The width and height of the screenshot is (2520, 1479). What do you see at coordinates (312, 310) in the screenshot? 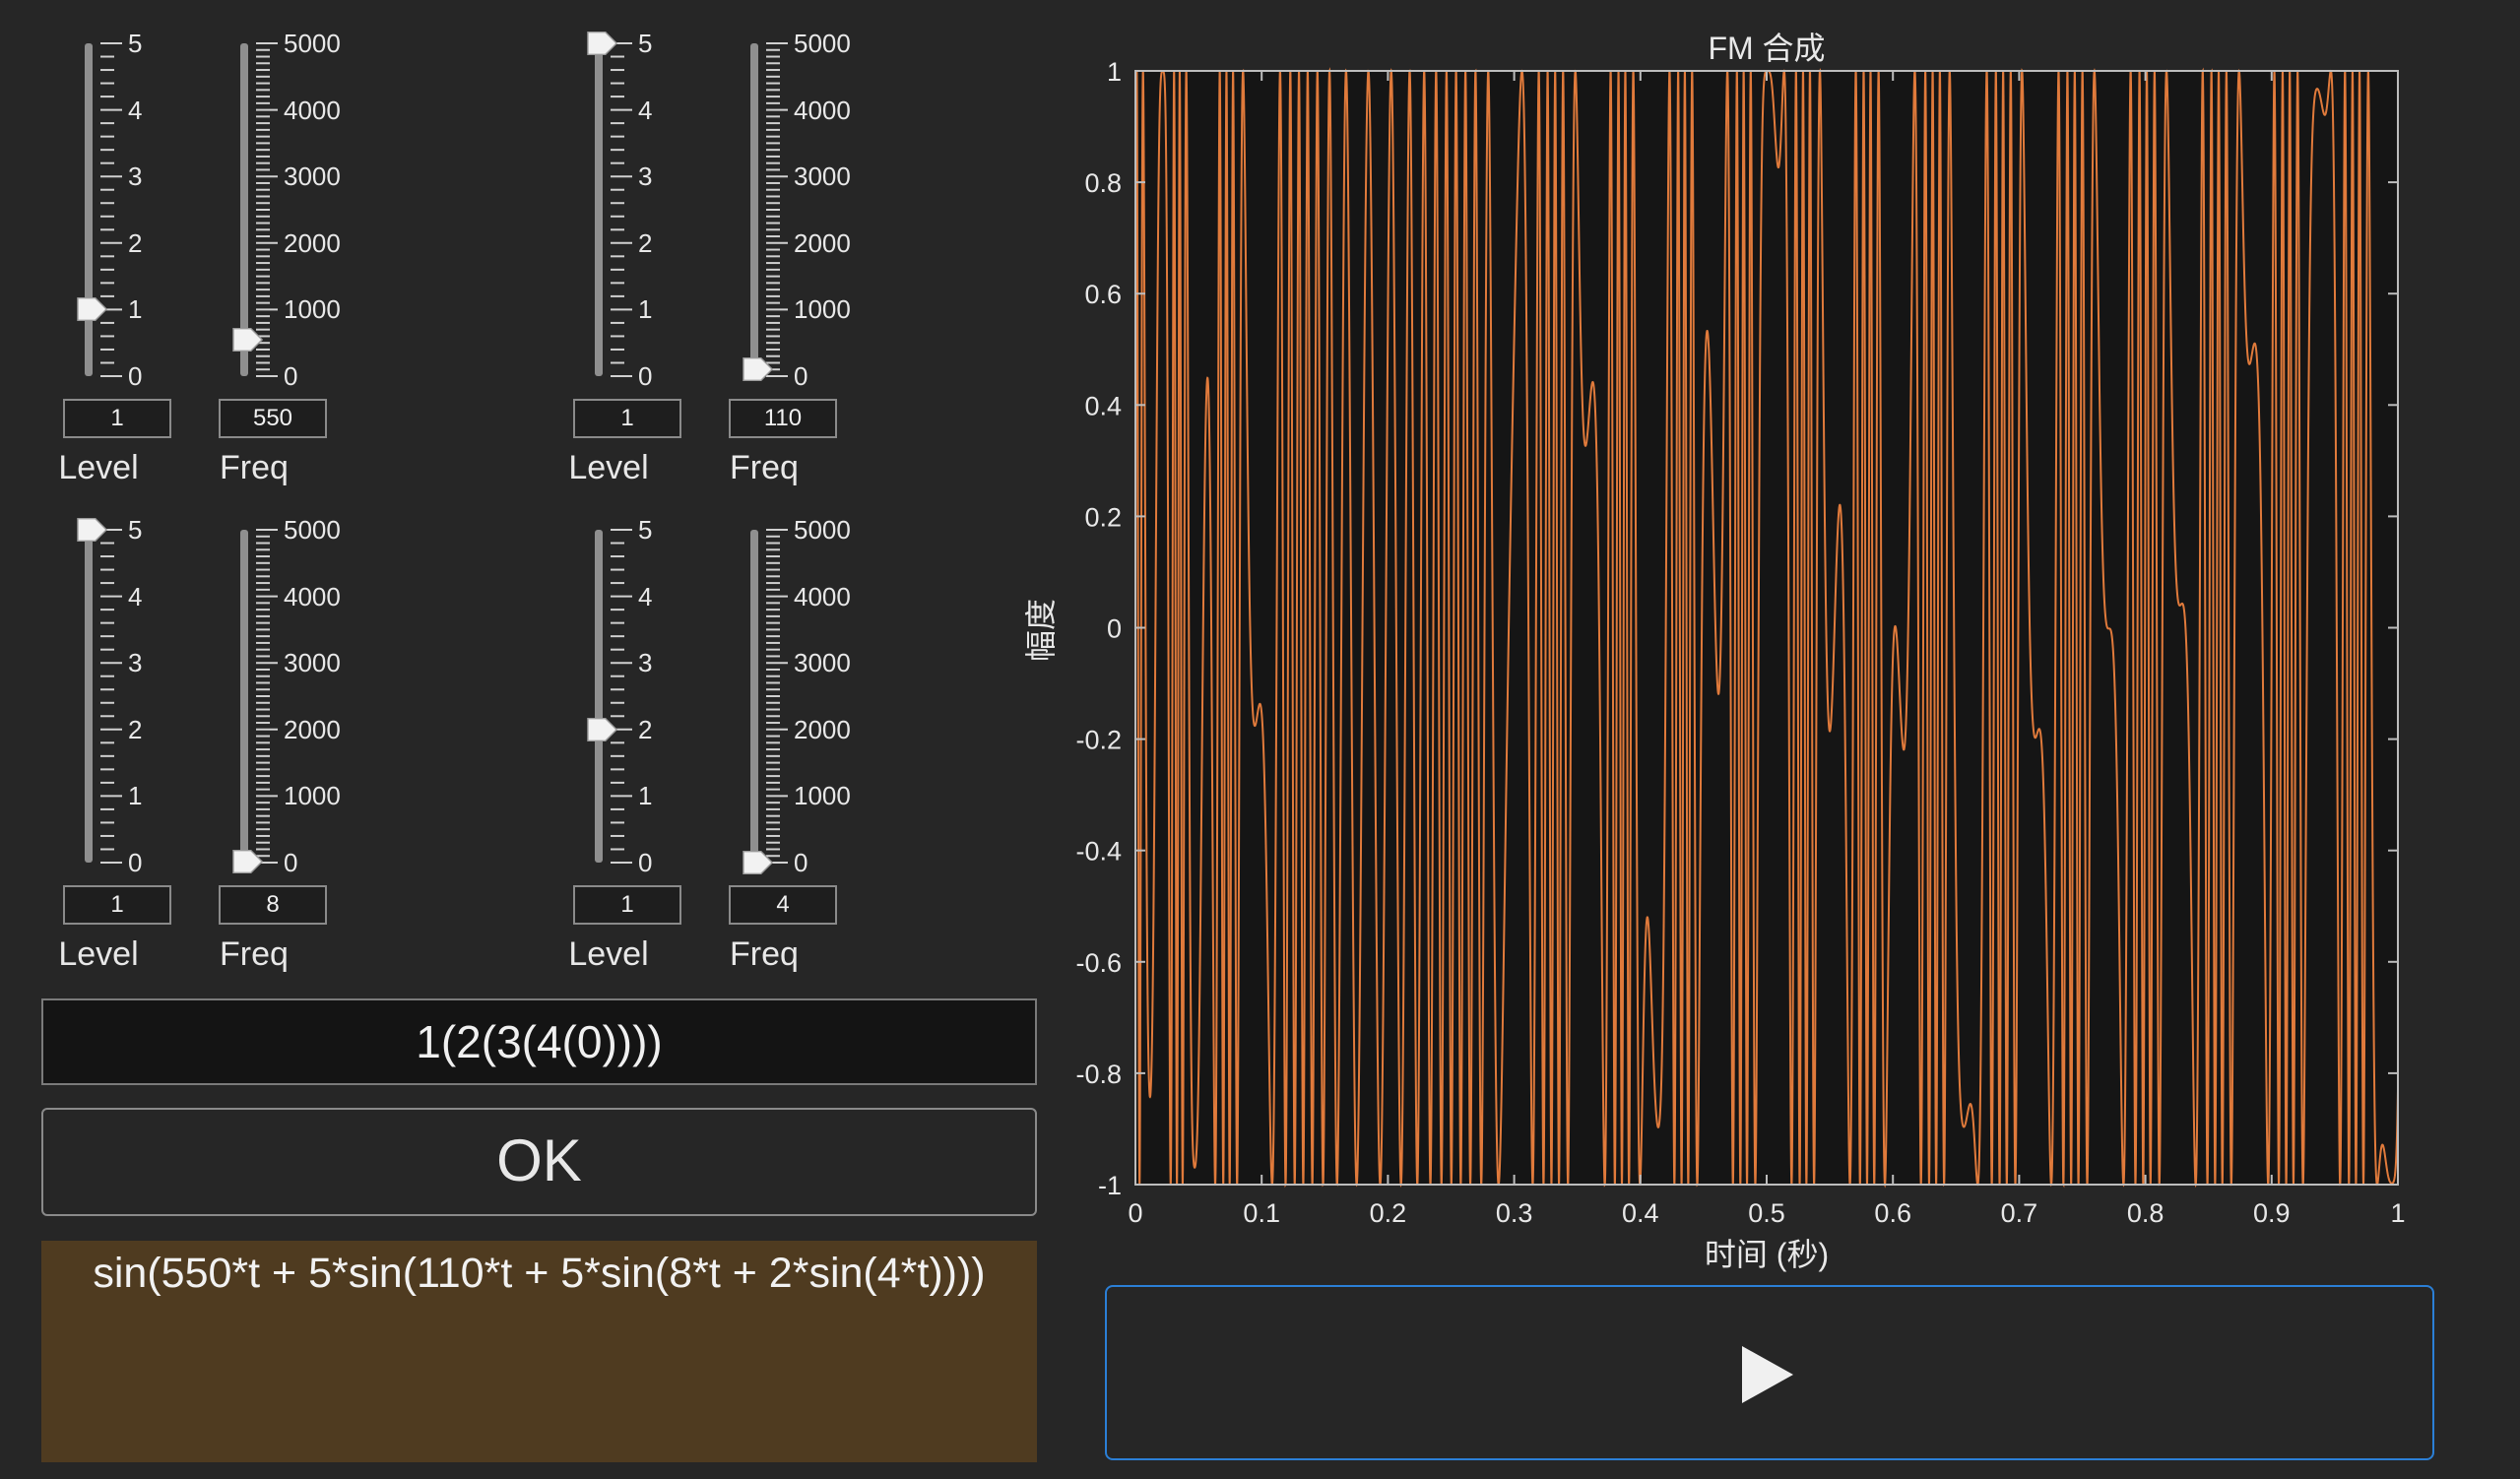
I see `op1-freq-tick-label: 1000` at bounding box center [312, 310].